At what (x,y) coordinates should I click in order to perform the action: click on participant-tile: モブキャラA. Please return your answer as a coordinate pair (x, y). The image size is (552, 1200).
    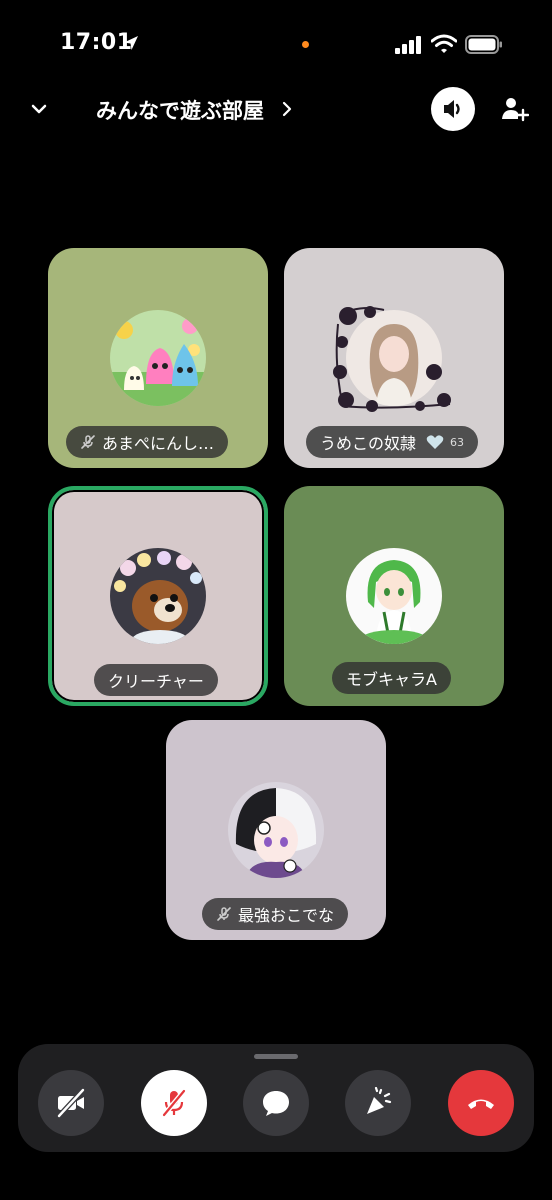
    Looking at the image, I should click on (394, 596).